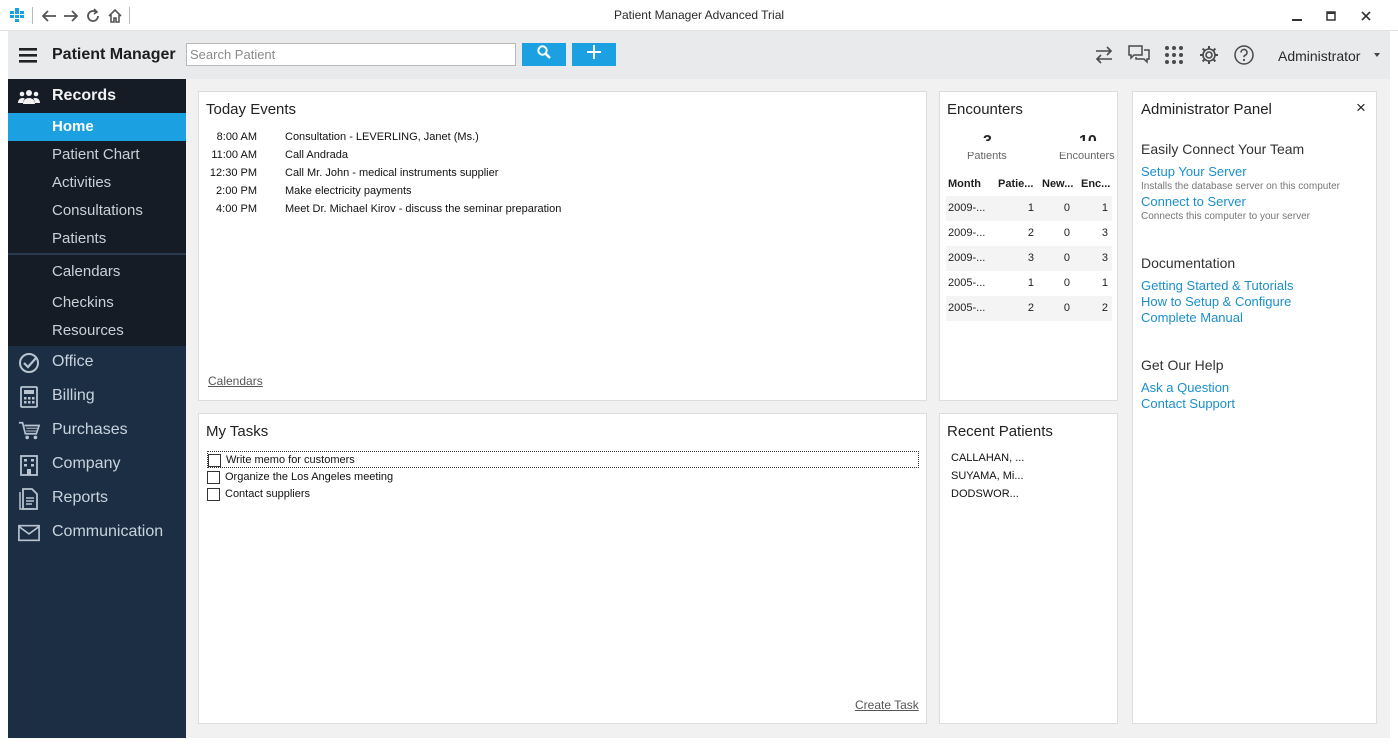  Describe the element at coordinates (1209, 55) in the screenshot. I see `gear-icon` at that location.